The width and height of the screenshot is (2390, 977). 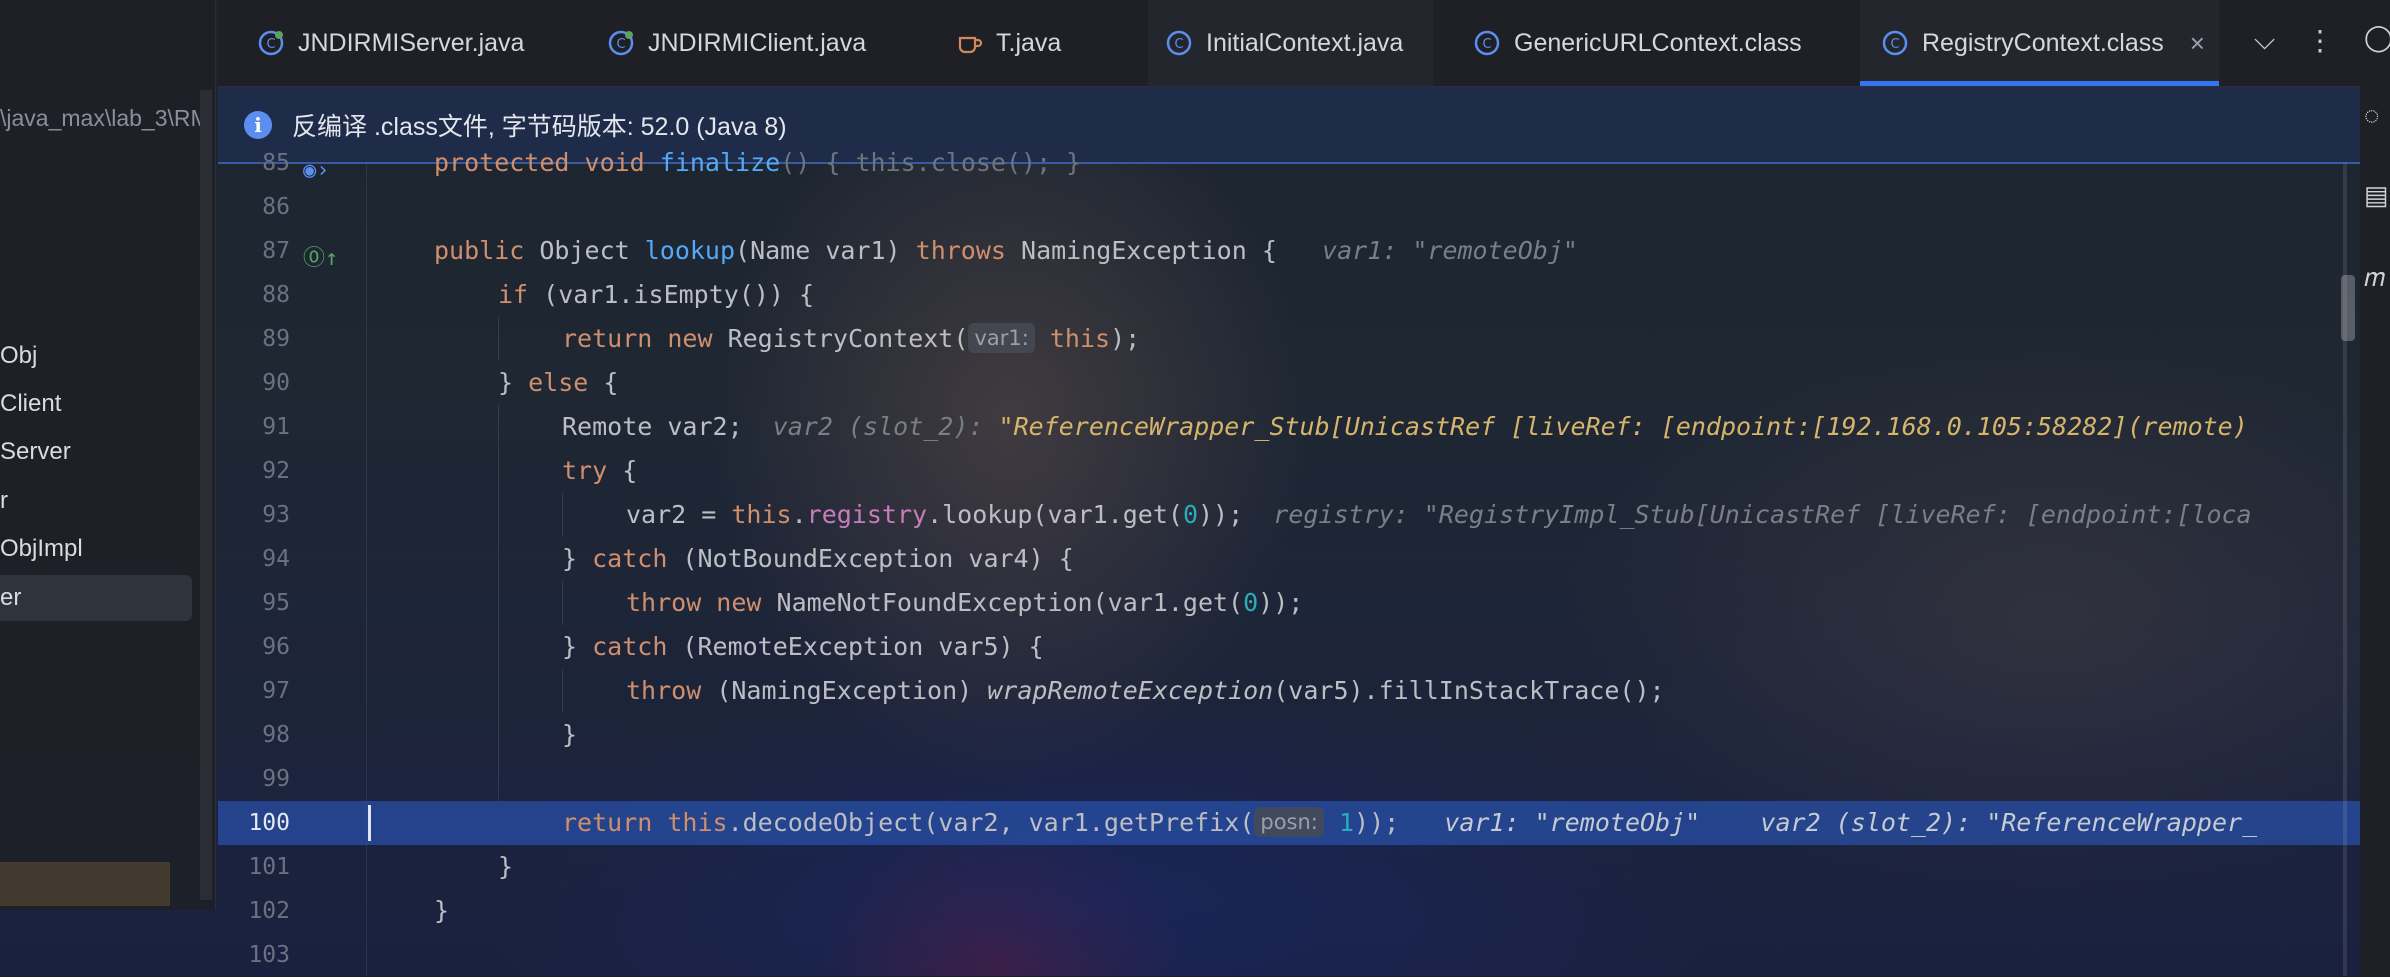 I want to click on code-token: finalize, so click(x=720, y=162).